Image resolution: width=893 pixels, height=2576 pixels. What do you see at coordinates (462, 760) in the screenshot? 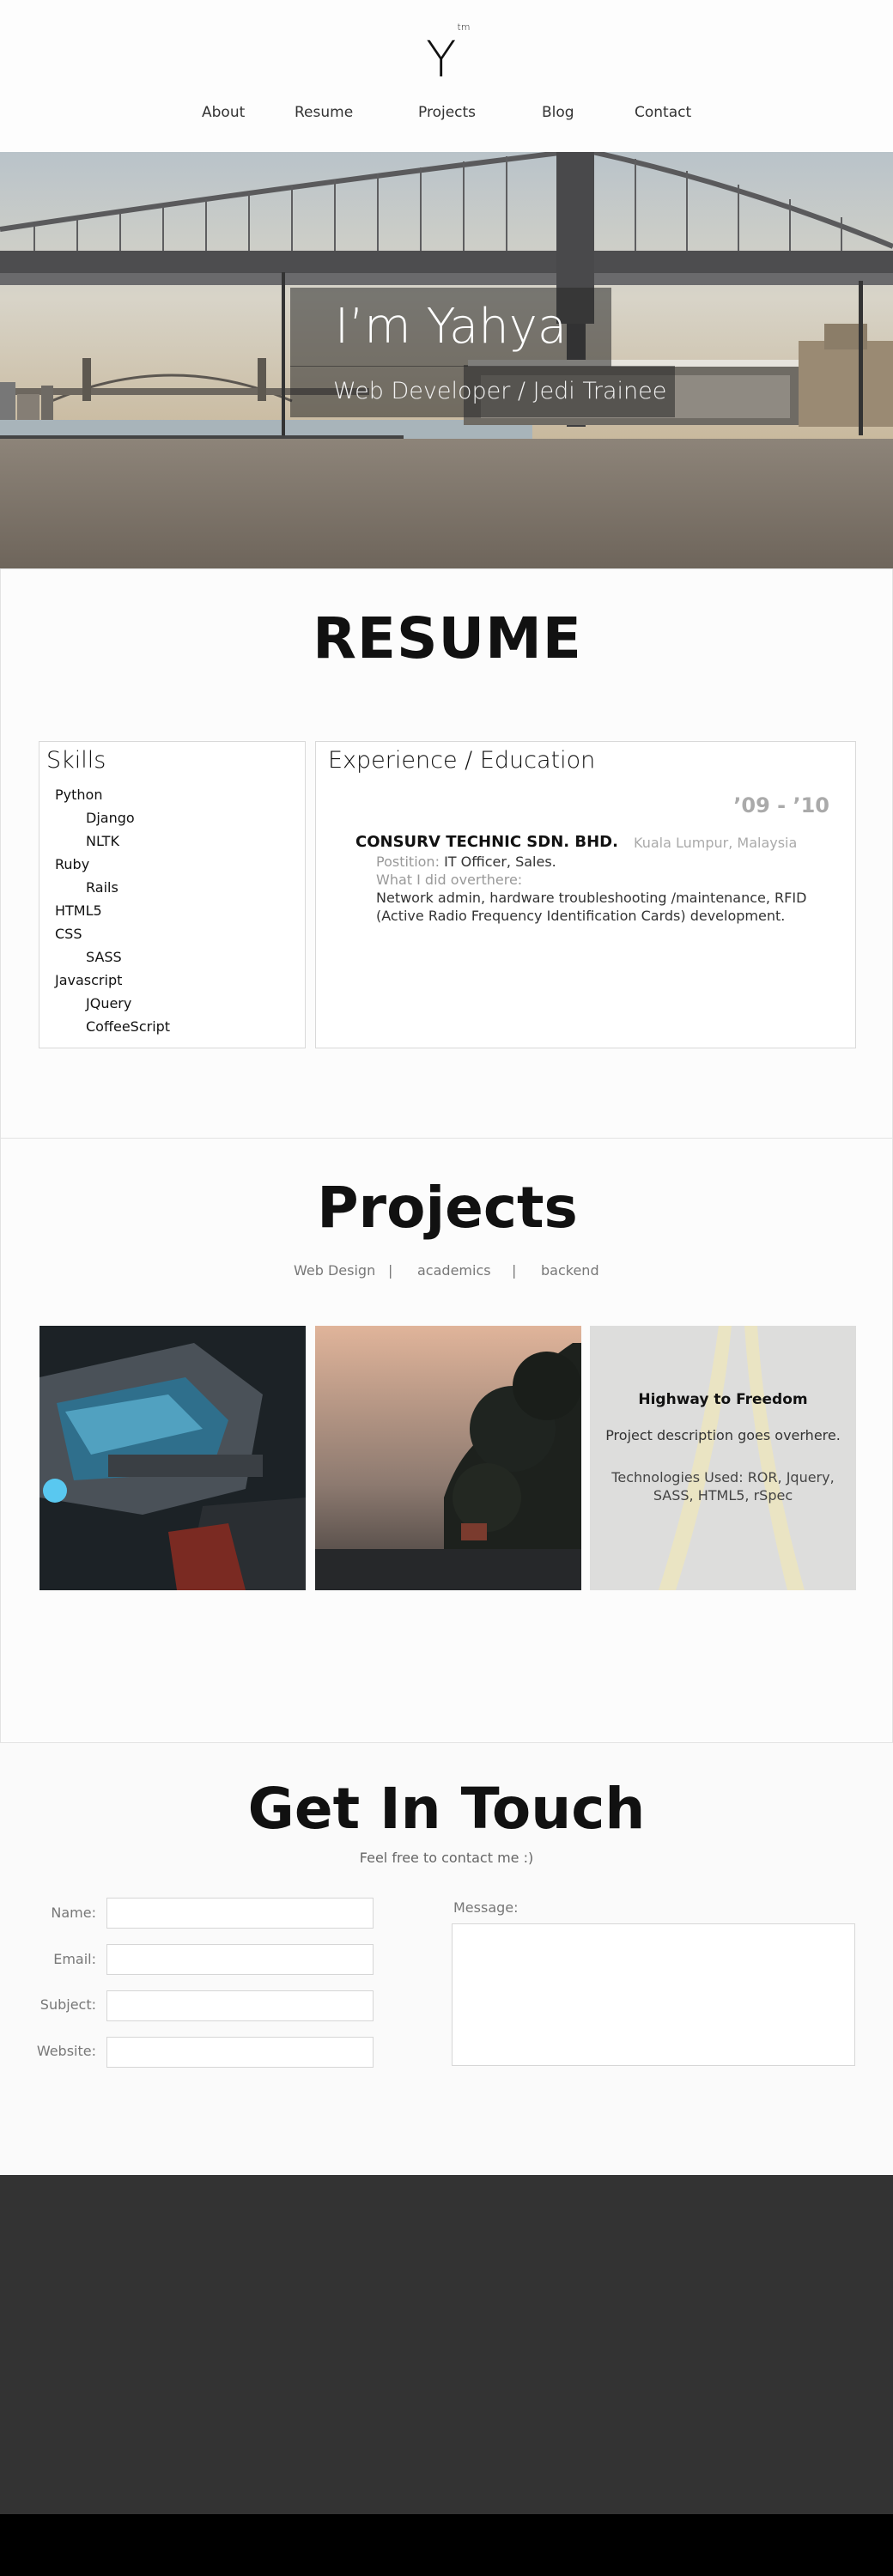
I see `experience-heading: Experience / Education` at bounding box center [462, 760].